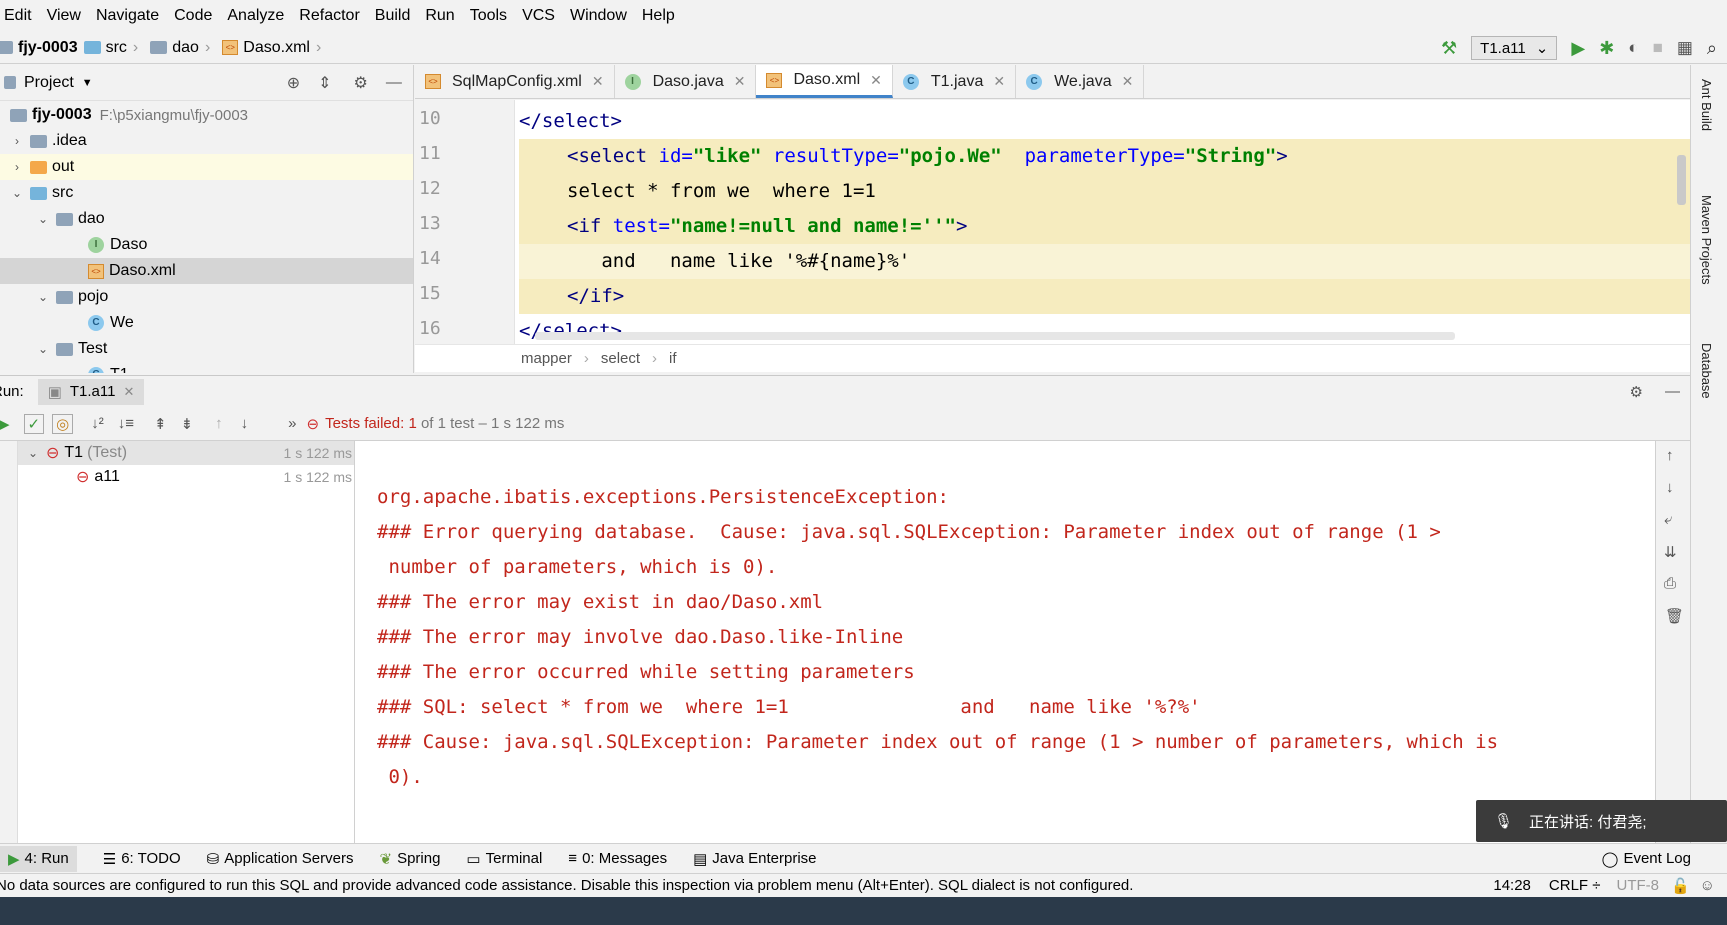 This screenshot has height=925, width=1727. I want to click on more-icon: », so click(292, 423).